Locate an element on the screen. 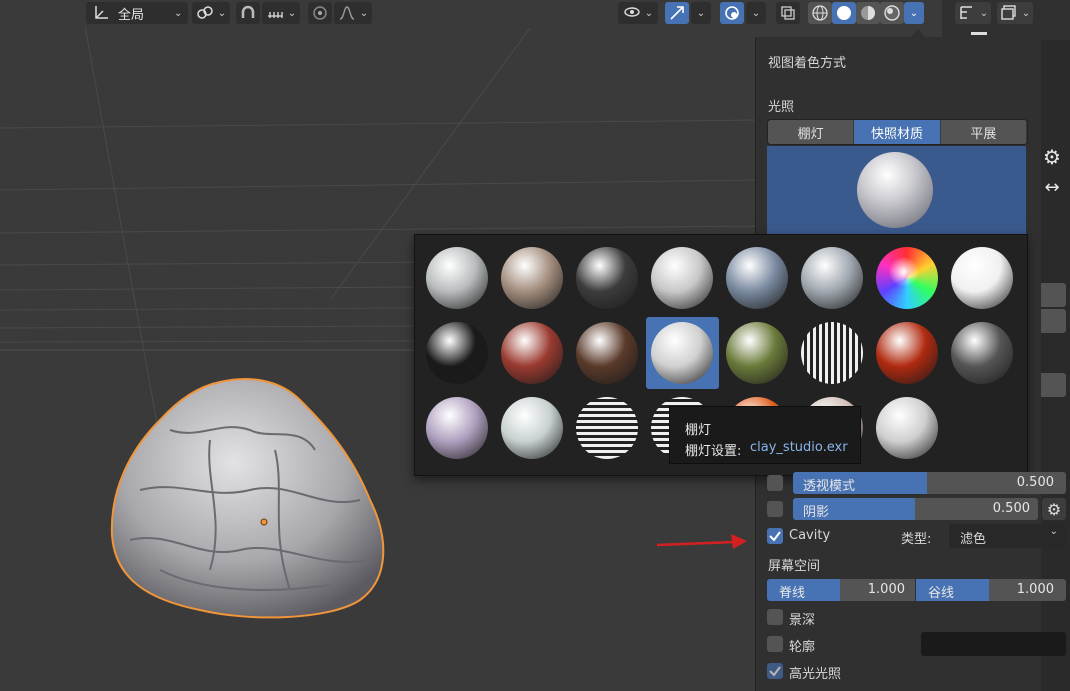 The height and width of the screenshot is (691, 1070). outliner-display-dropdown: ⌄ is located at coordinates (973, 13).